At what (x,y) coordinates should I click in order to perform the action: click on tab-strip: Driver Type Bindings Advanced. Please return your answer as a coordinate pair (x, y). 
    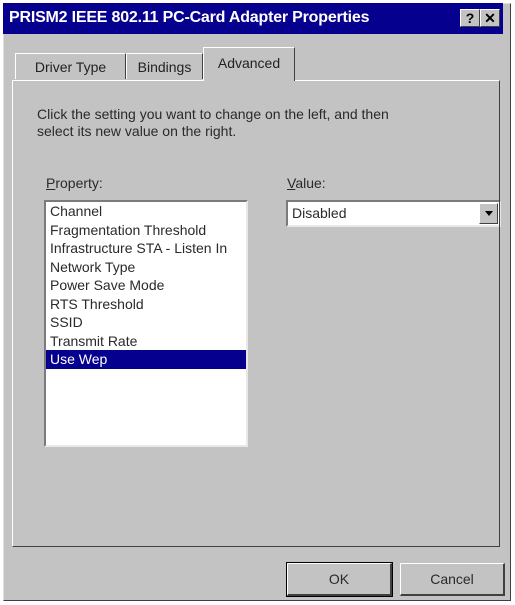
    Looking at the image, I should click on (255, 62).